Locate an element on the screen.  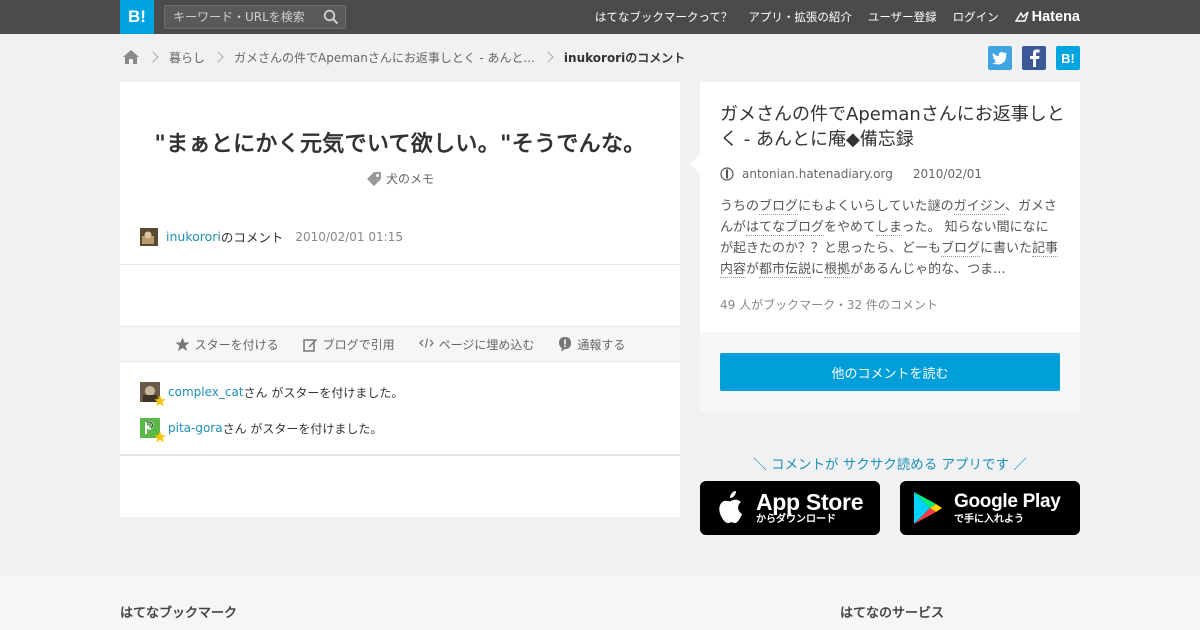
comment-tag: 犬のメモ is located at coordinates (400, 178).